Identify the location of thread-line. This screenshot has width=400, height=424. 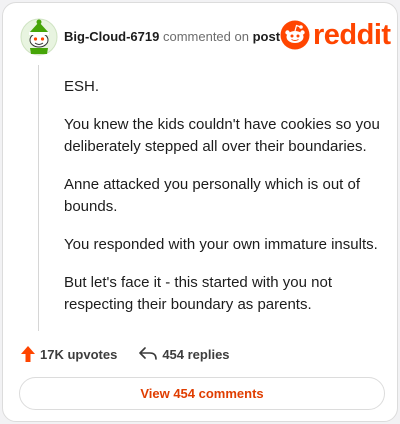
(38, 198).